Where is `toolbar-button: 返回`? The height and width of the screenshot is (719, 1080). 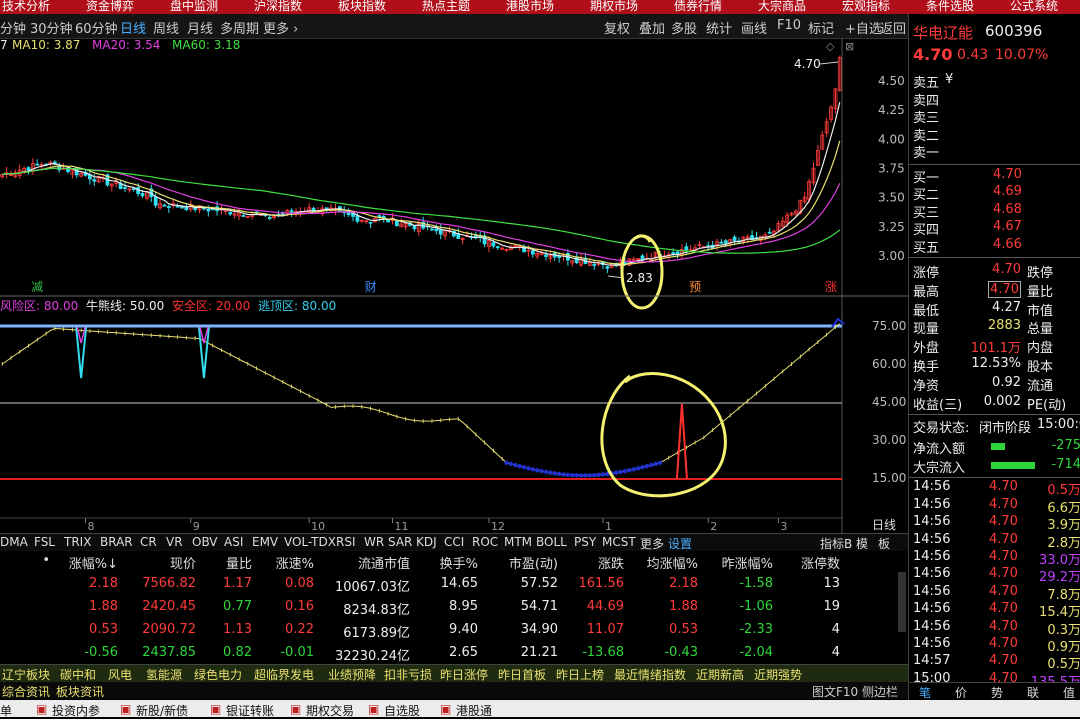 toolbar-button: 返回 is located at coordinates (893, 27).